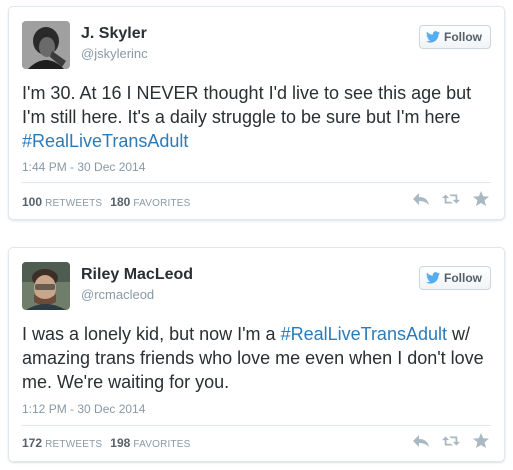 The width and height of the screenshot is (513, 470). What do you see at coordinates (83, 409) in the screenshot?
I see `timestamp: 1:12 PM - 30 Dec 2014` at bounding box center [83, 409].